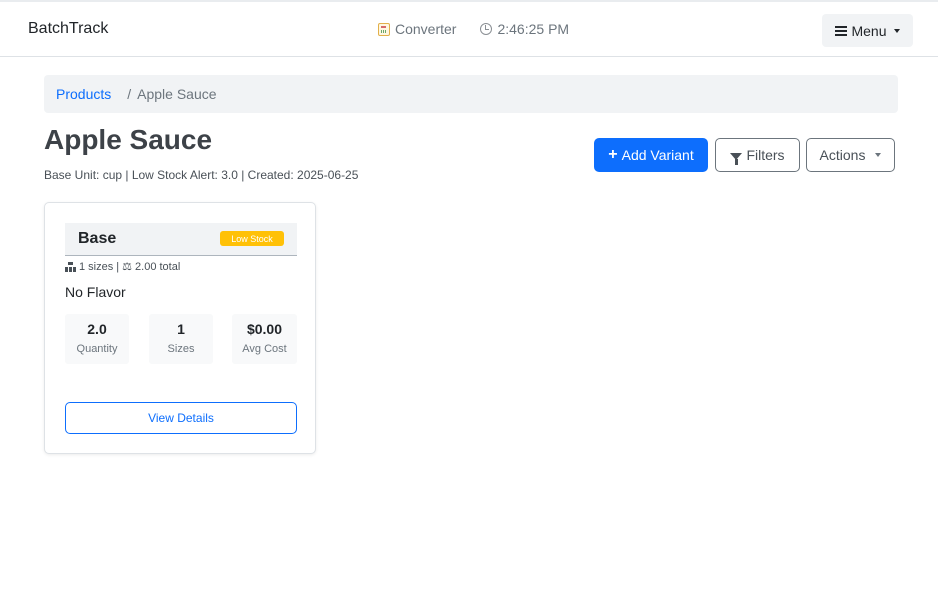  I want to click on stat-sizes: 1 Sizes, so click(181, 339).